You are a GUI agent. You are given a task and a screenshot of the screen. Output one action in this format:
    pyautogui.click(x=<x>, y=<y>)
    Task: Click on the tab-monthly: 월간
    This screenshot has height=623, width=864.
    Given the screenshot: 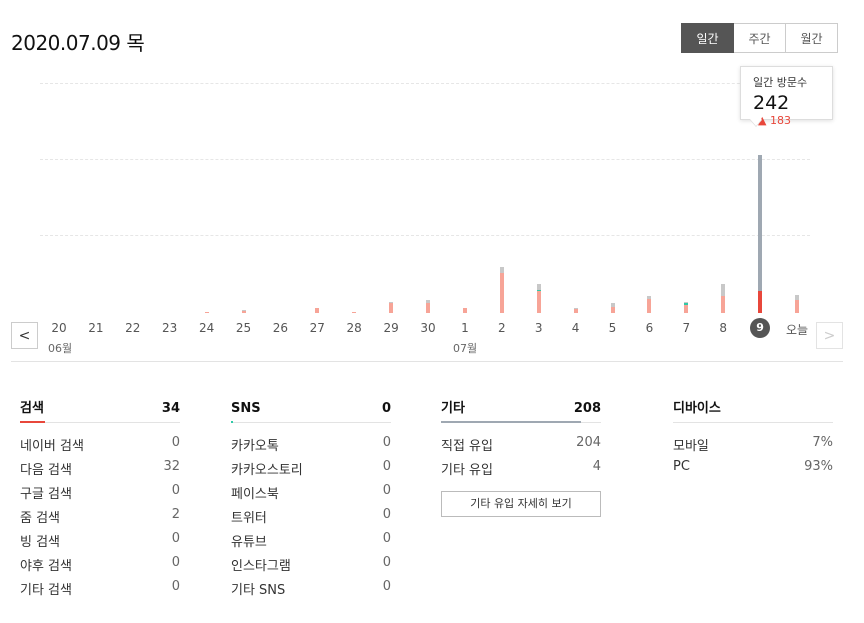 What is the action you would take?
    pyautogui.click(x=811, y=38)
    